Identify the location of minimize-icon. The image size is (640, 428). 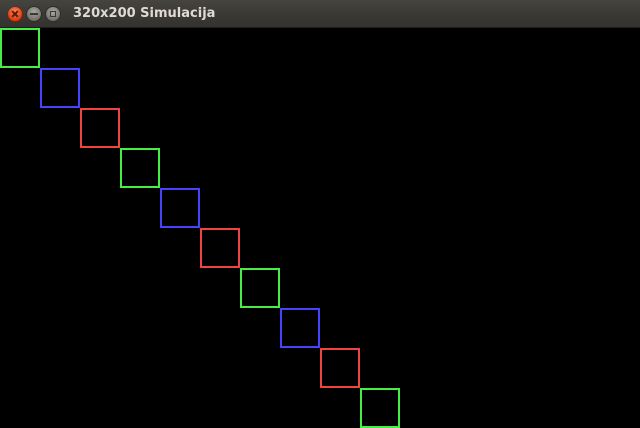
(34, 14).